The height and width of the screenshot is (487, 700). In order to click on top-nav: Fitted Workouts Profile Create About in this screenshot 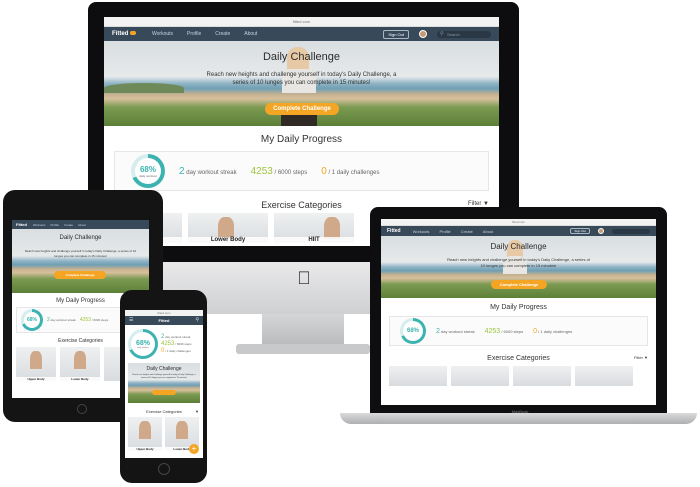, I will do `click(80, 224)`.